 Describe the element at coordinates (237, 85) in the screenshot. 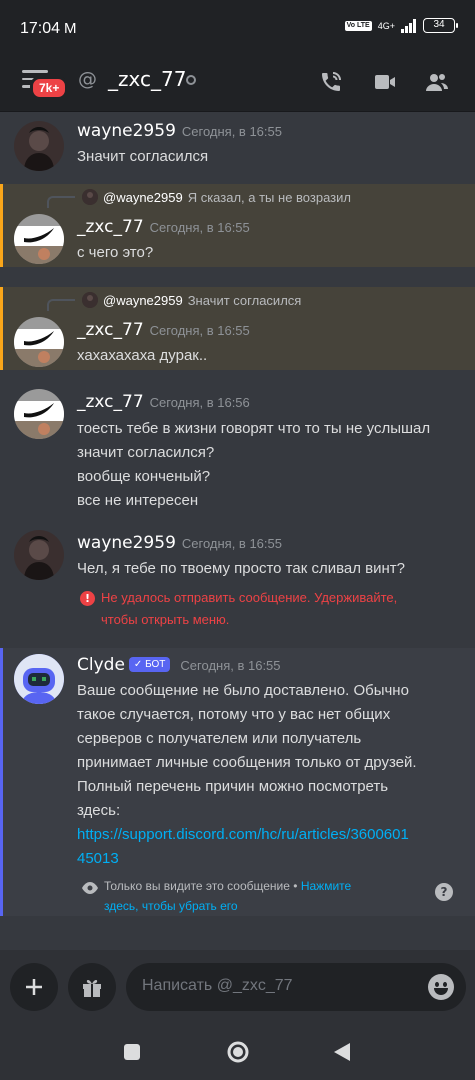

I see `channel-header: 7k+ @ _zxc_77` at that location.